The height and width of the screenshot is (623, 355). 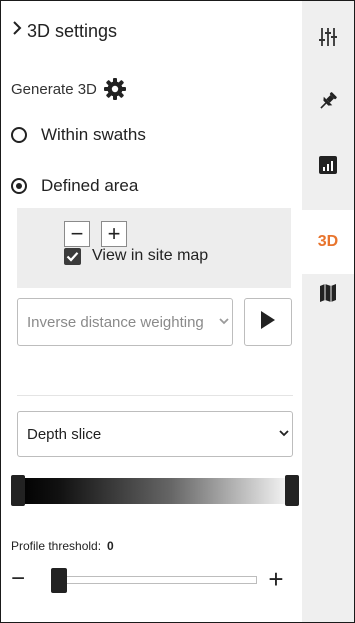 What do you see at coordinates (328, 241) in the screenshot?
I see `3d-label: 3D` at bounding box center [328, 241].